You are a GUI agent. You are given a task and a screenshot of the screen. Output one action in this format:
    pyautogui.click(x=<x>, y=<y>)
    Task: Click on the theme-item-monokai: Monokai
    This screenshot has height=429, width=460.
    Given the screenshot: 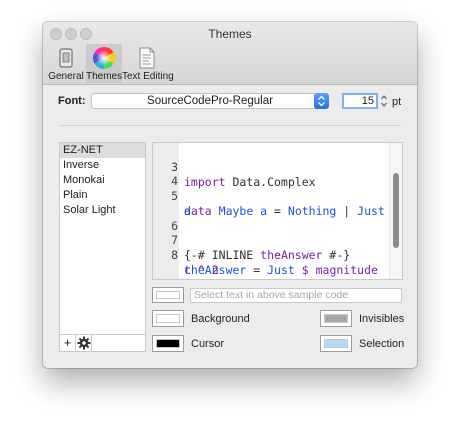 What is the action you would take?
    pyautogui.click(x=102, y=180)
    